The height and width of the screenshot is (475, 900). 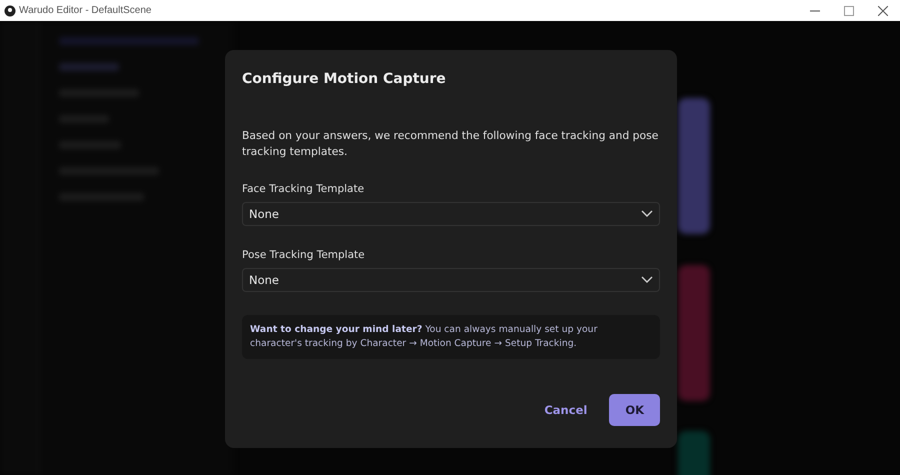 I want to click on info-note: Want to change your mind later? You can always manually set up your character's tracking by Character → Motion Capture → Setup Tracking., so click(x=451, y=337).